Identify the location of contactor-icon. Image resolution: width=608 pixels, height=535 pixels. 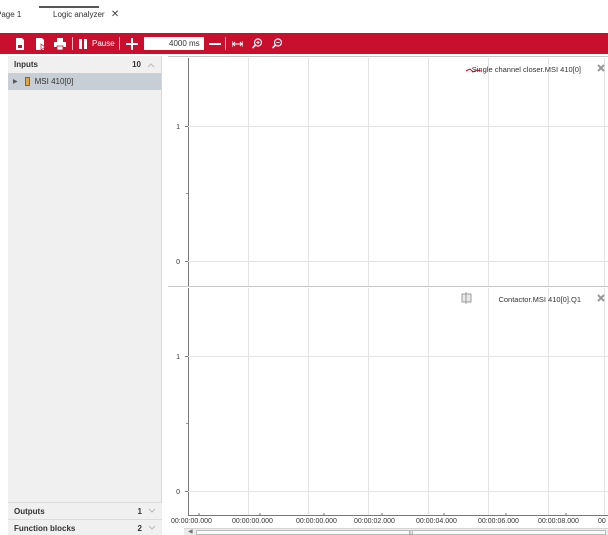
(466, 298).